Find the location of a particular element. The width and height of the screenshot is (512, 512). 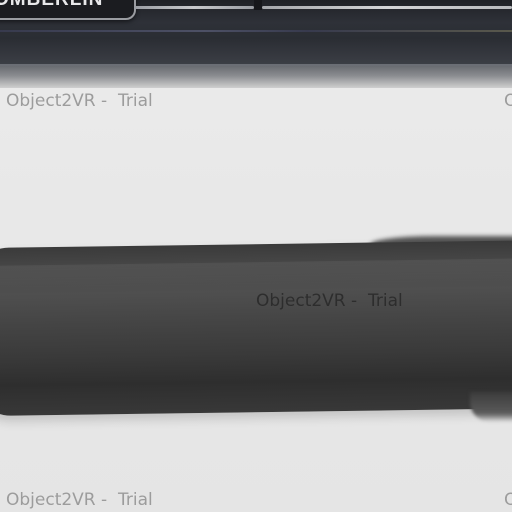

object-barrel-bottom-edge is located at coordinates (491, 407).